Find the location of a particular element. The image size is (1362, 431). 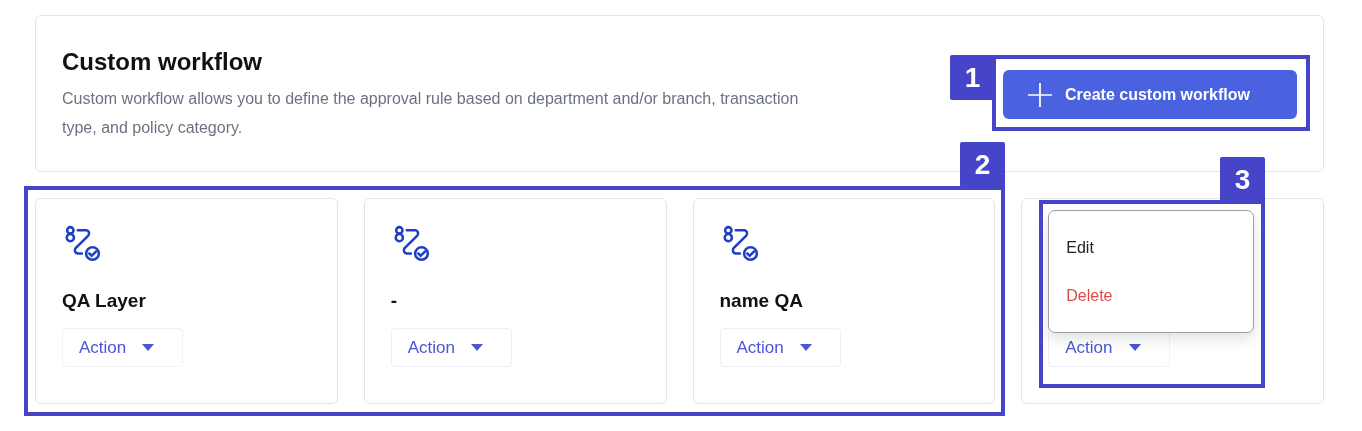

workflow-name: - is located at coordinates (394, 301).